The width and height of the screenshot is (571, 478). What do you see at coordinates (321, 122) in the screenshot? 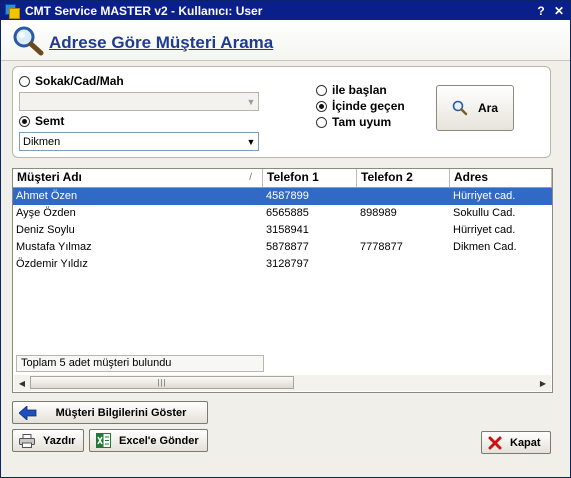
I see `match-radio-exact` at bounding box center [321, 122].